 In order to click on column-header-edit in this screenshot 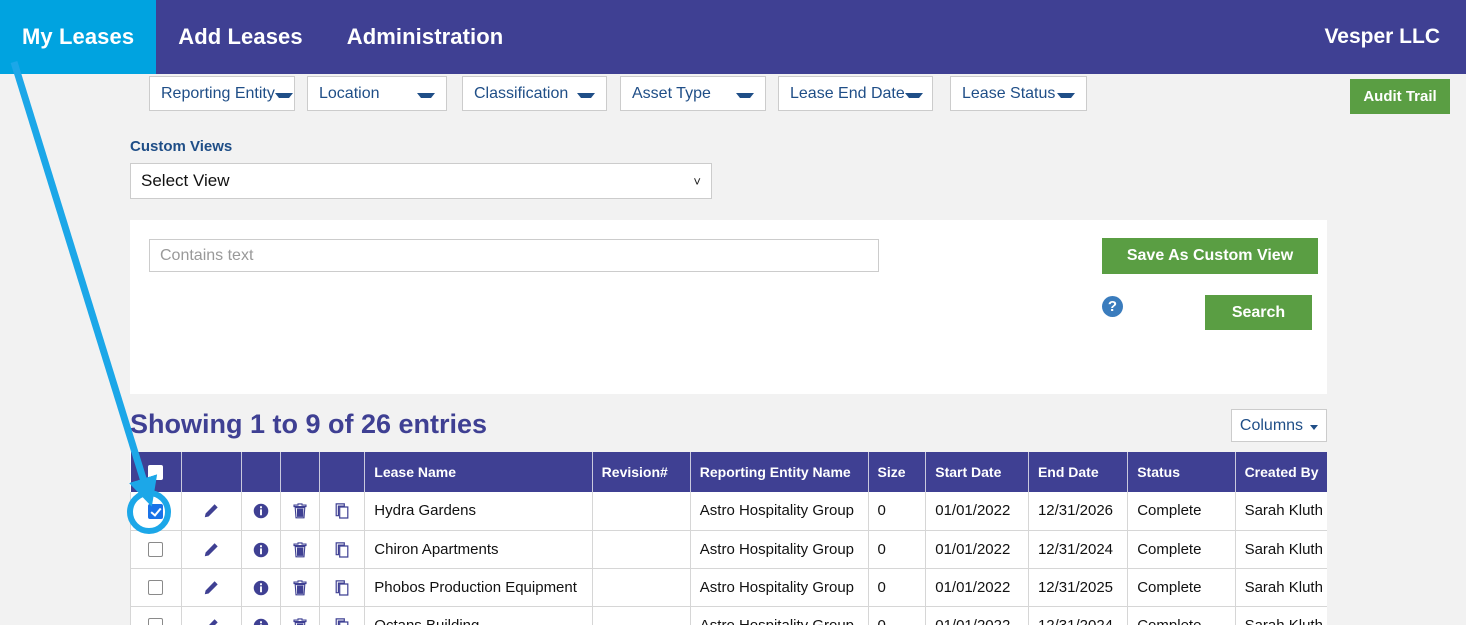, I will do `click(211, 472)`.